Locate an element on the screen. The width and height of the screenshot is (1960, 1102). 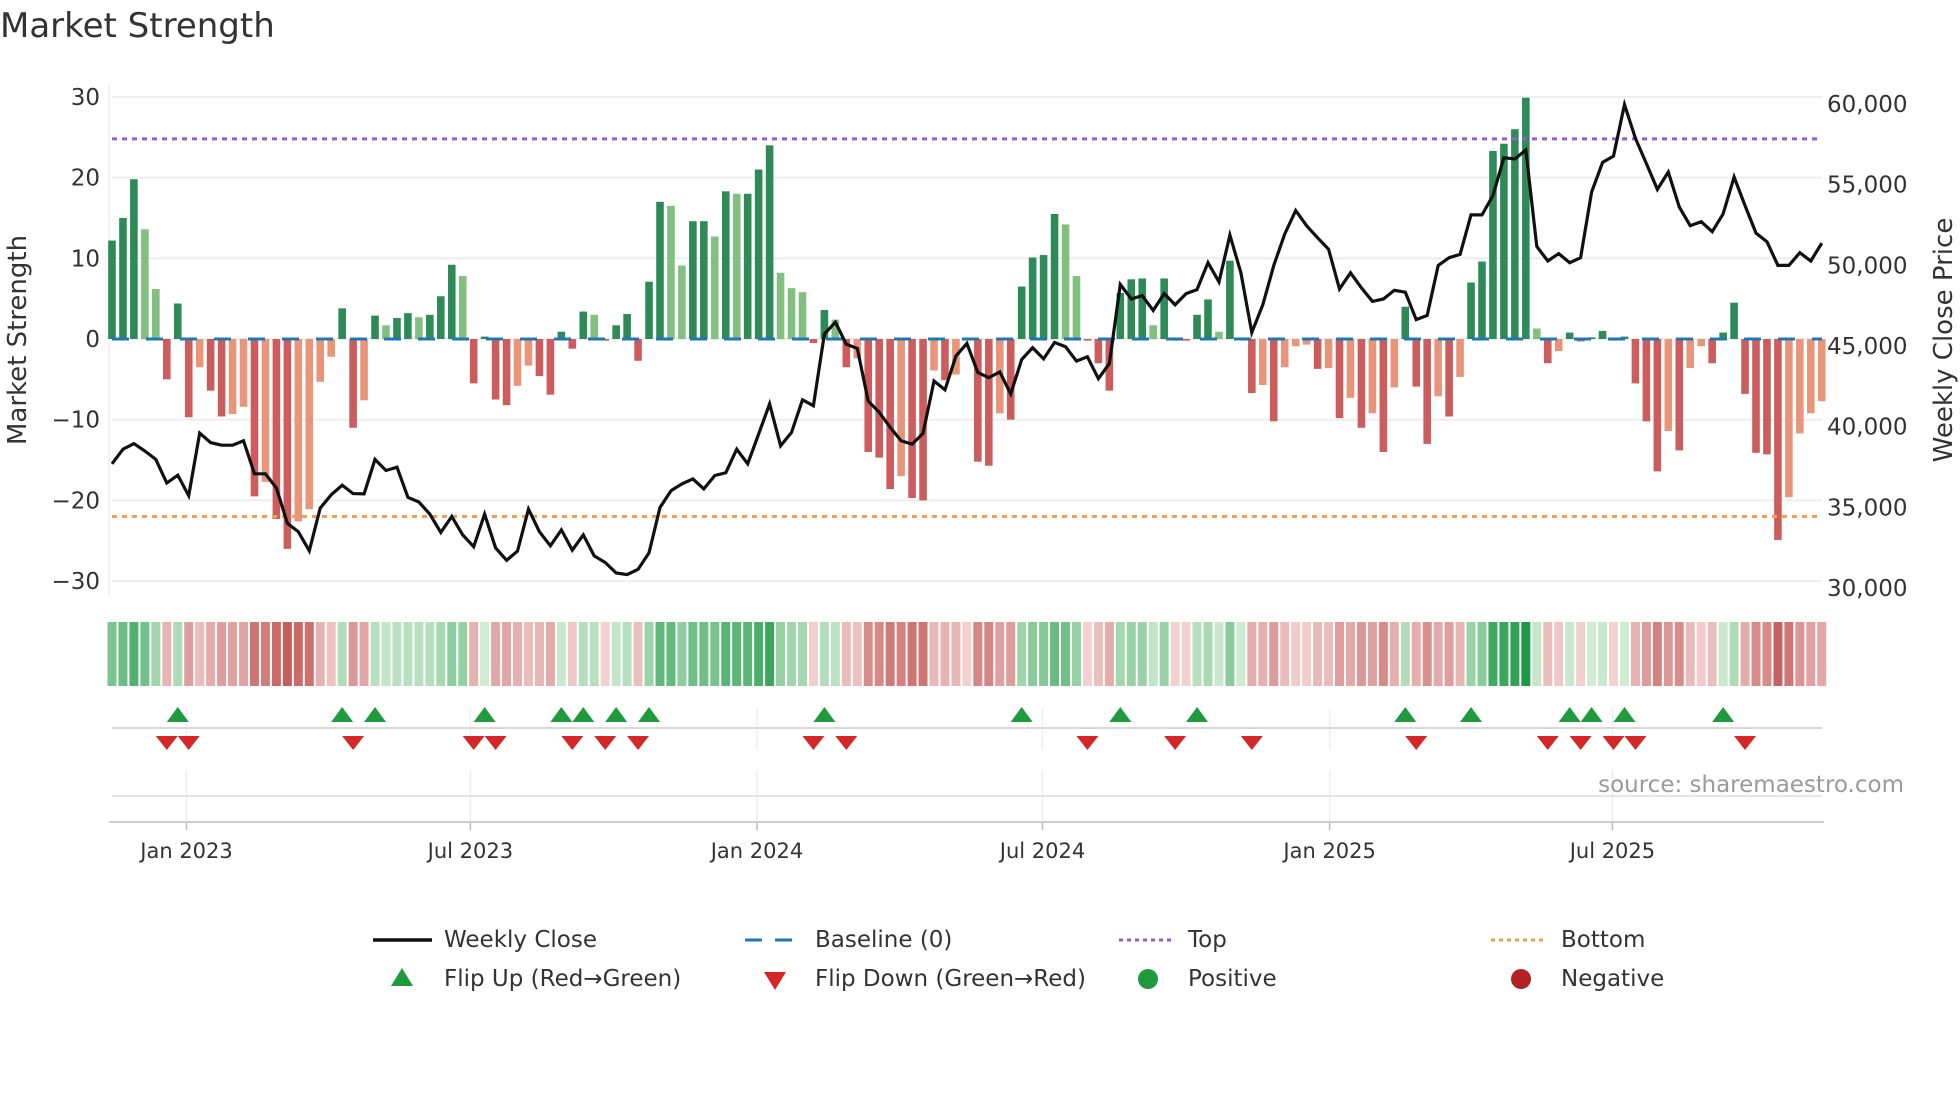
y-tick-label: 20 is located at coordinates (85, 179).